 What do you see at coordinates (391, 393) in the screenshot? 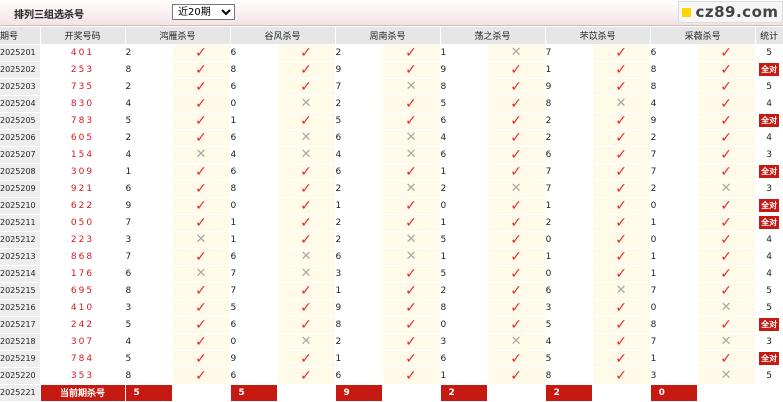
I see `current-issue-row: 2025221 当前期杀号 5 5 9 2 2 0` at bounding box center [391, 393].